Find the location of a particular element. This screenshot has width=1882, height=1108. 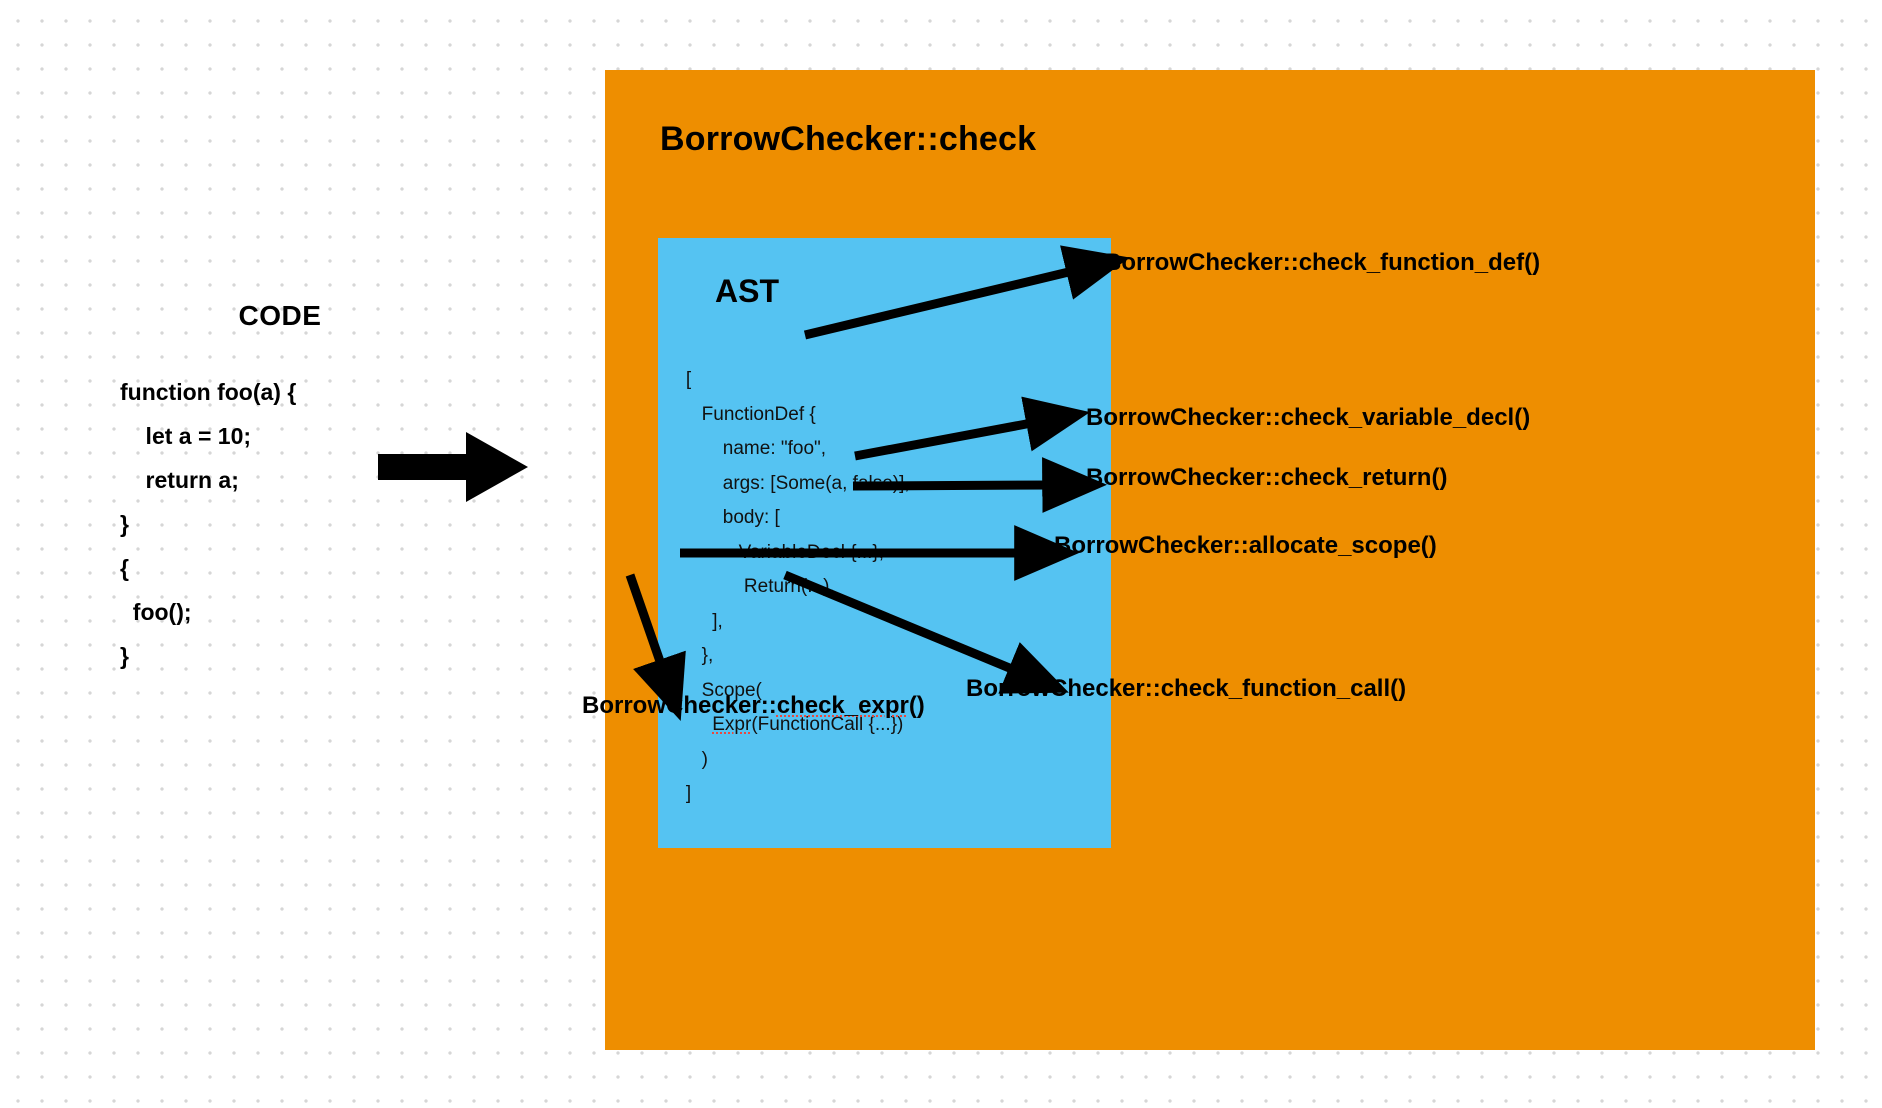

code-line: function foo(a) { is located at coordinates (208, 392).